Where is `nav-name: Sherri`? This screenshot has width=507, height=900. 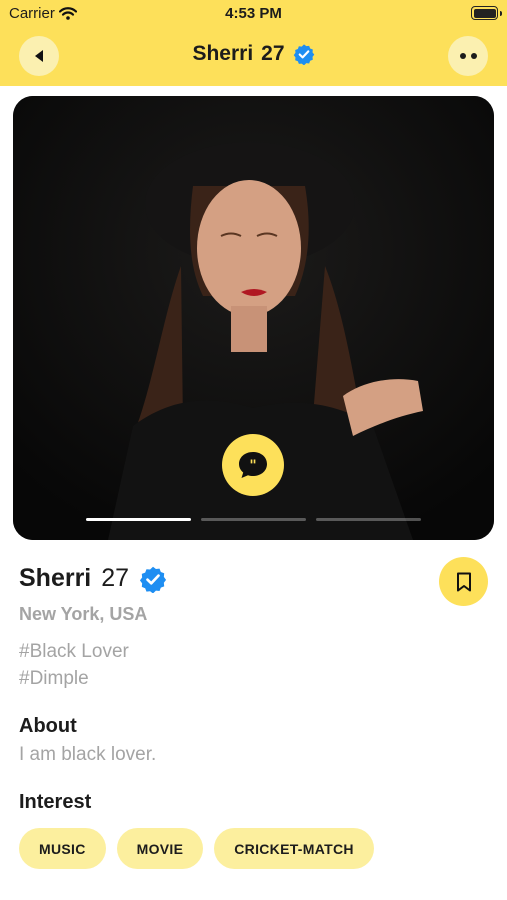 nav-name: Sherri is located at coordinates (223, 53).